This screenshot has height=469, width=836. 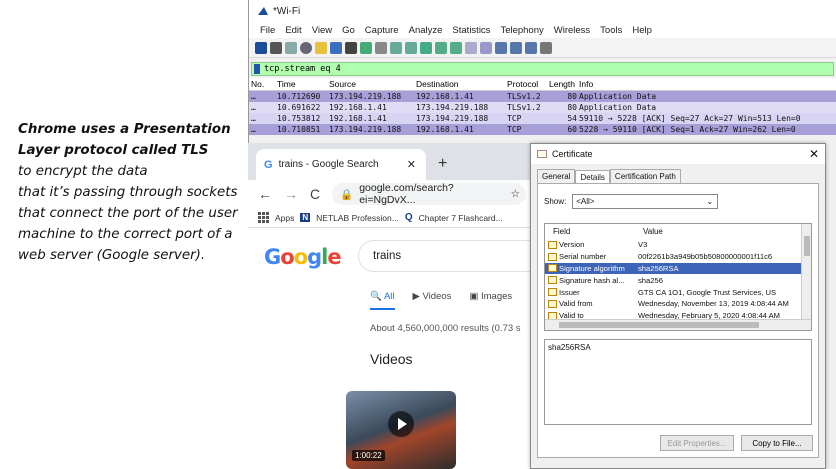 I want to click on bookmark-star-icon: ☆, so click(x=515, y=194).